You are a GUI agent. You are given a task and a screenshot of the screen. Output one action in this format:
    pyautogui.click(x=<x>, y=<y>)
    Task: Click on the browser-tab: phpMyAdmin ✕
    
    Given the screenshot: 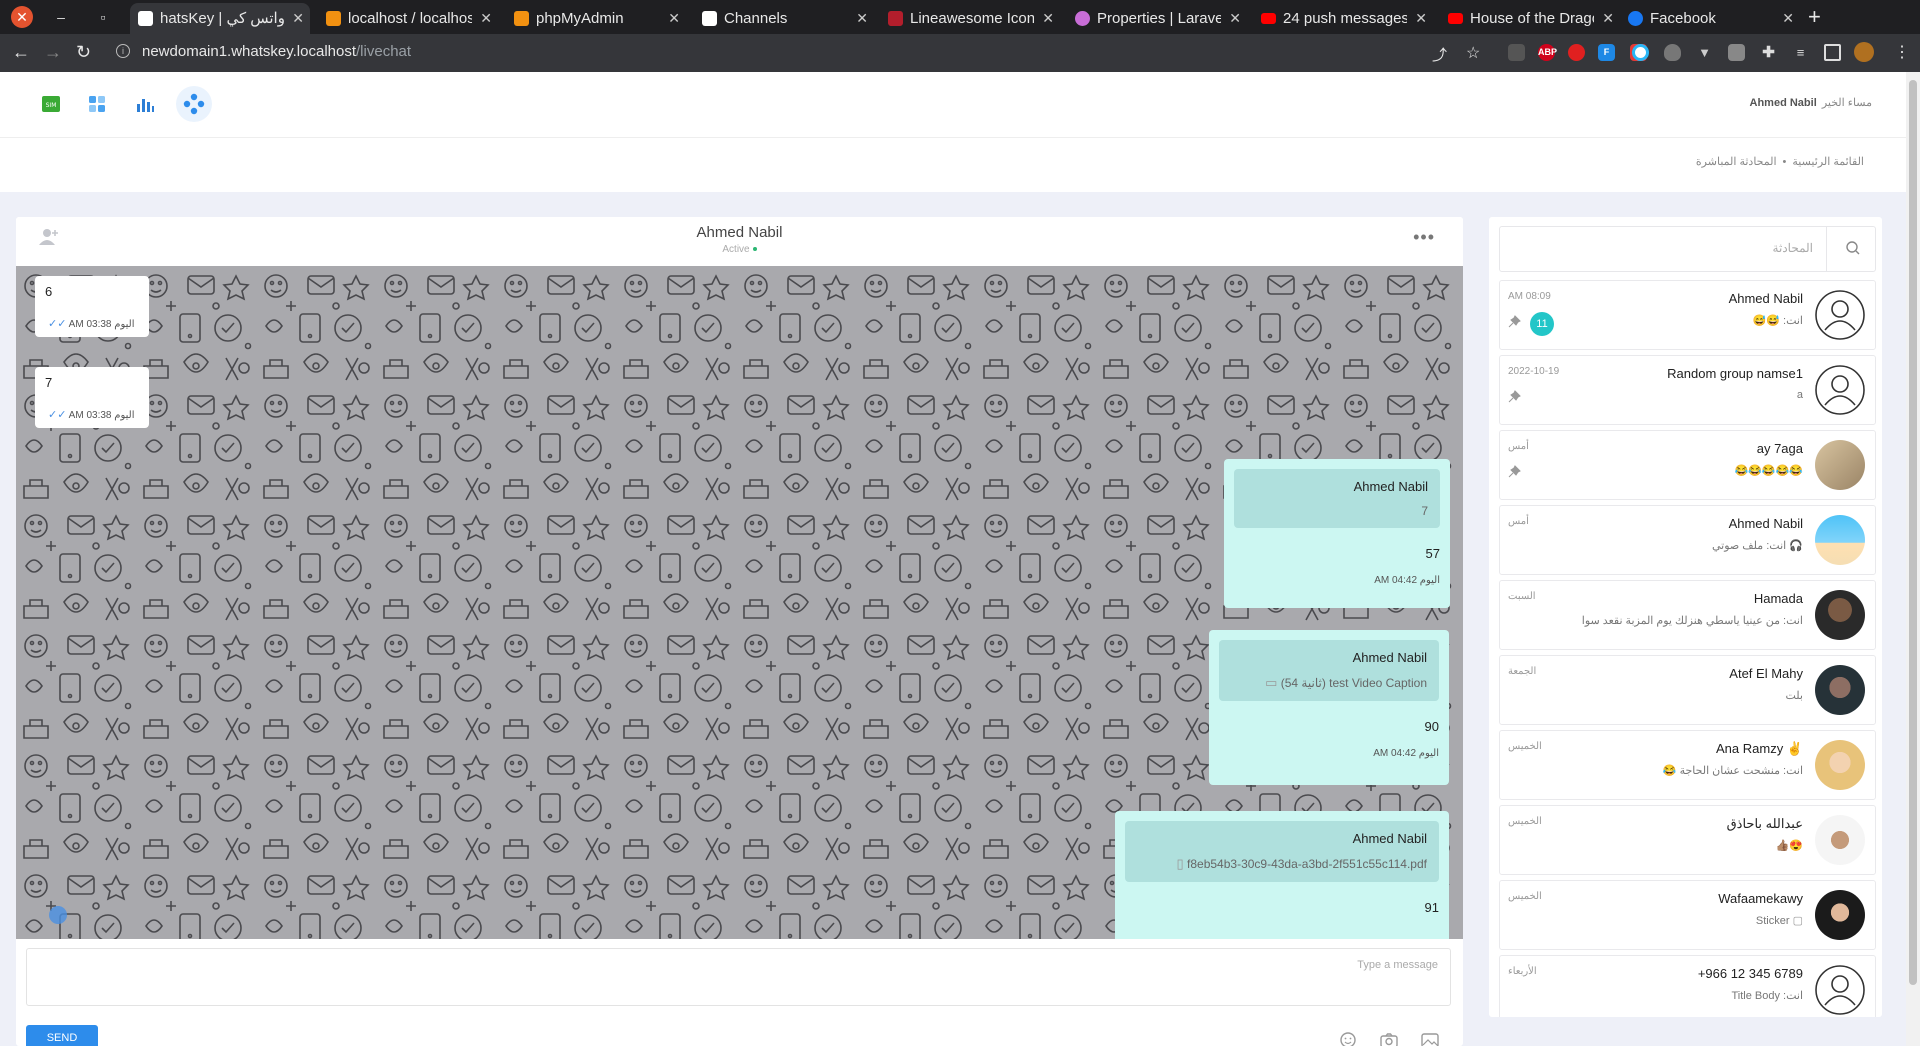 What is the action you would take?
    pyautogui.click(x=596, y=18)
    